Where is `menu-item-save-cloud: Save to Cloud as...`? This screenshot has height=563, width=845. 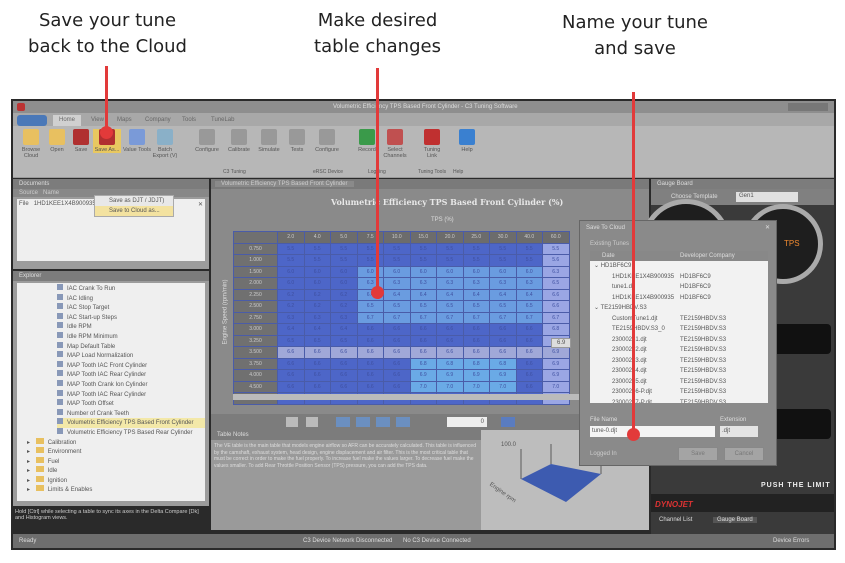
menu-item-save-cloud: Save to Cloud as... is located at coordinates (134, 211).